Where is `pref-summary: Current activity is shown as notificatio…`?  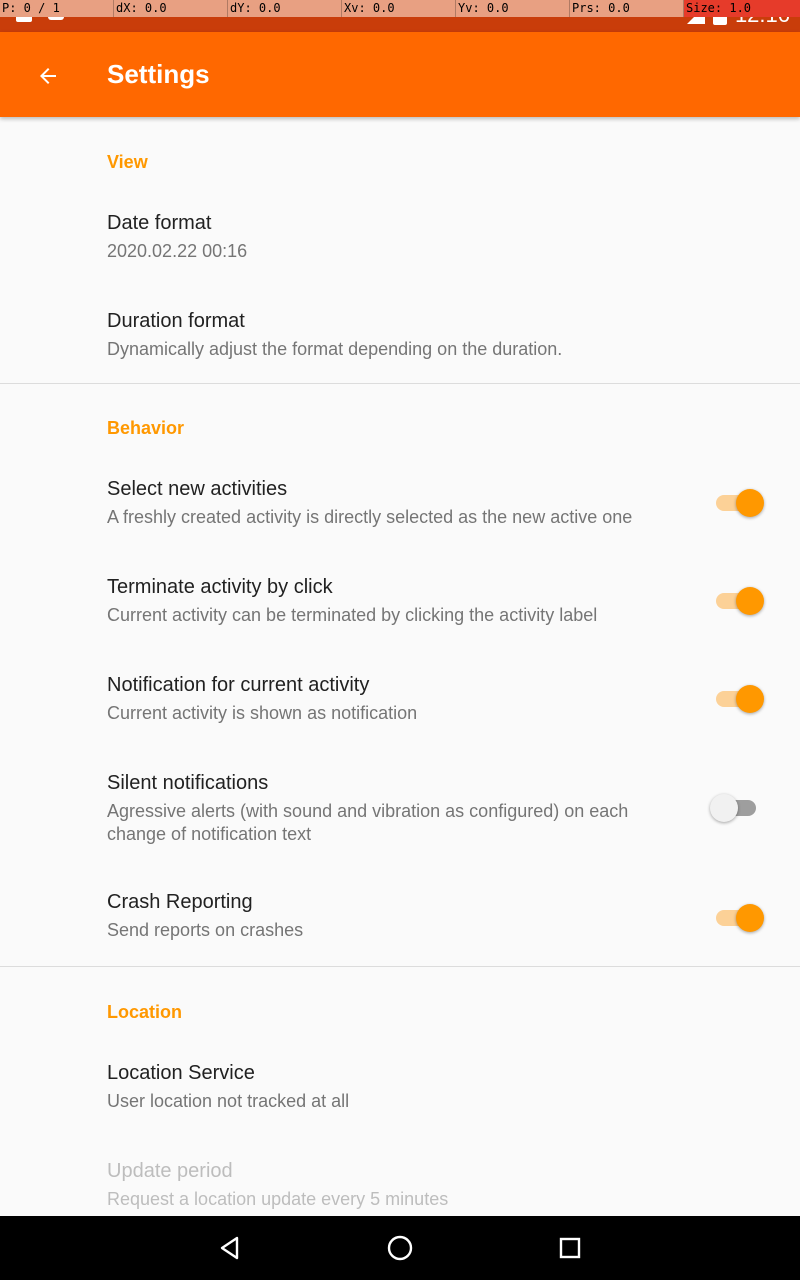
pref-summary: Current activity is shown as notificatio… is located at coordinates (262, 713).